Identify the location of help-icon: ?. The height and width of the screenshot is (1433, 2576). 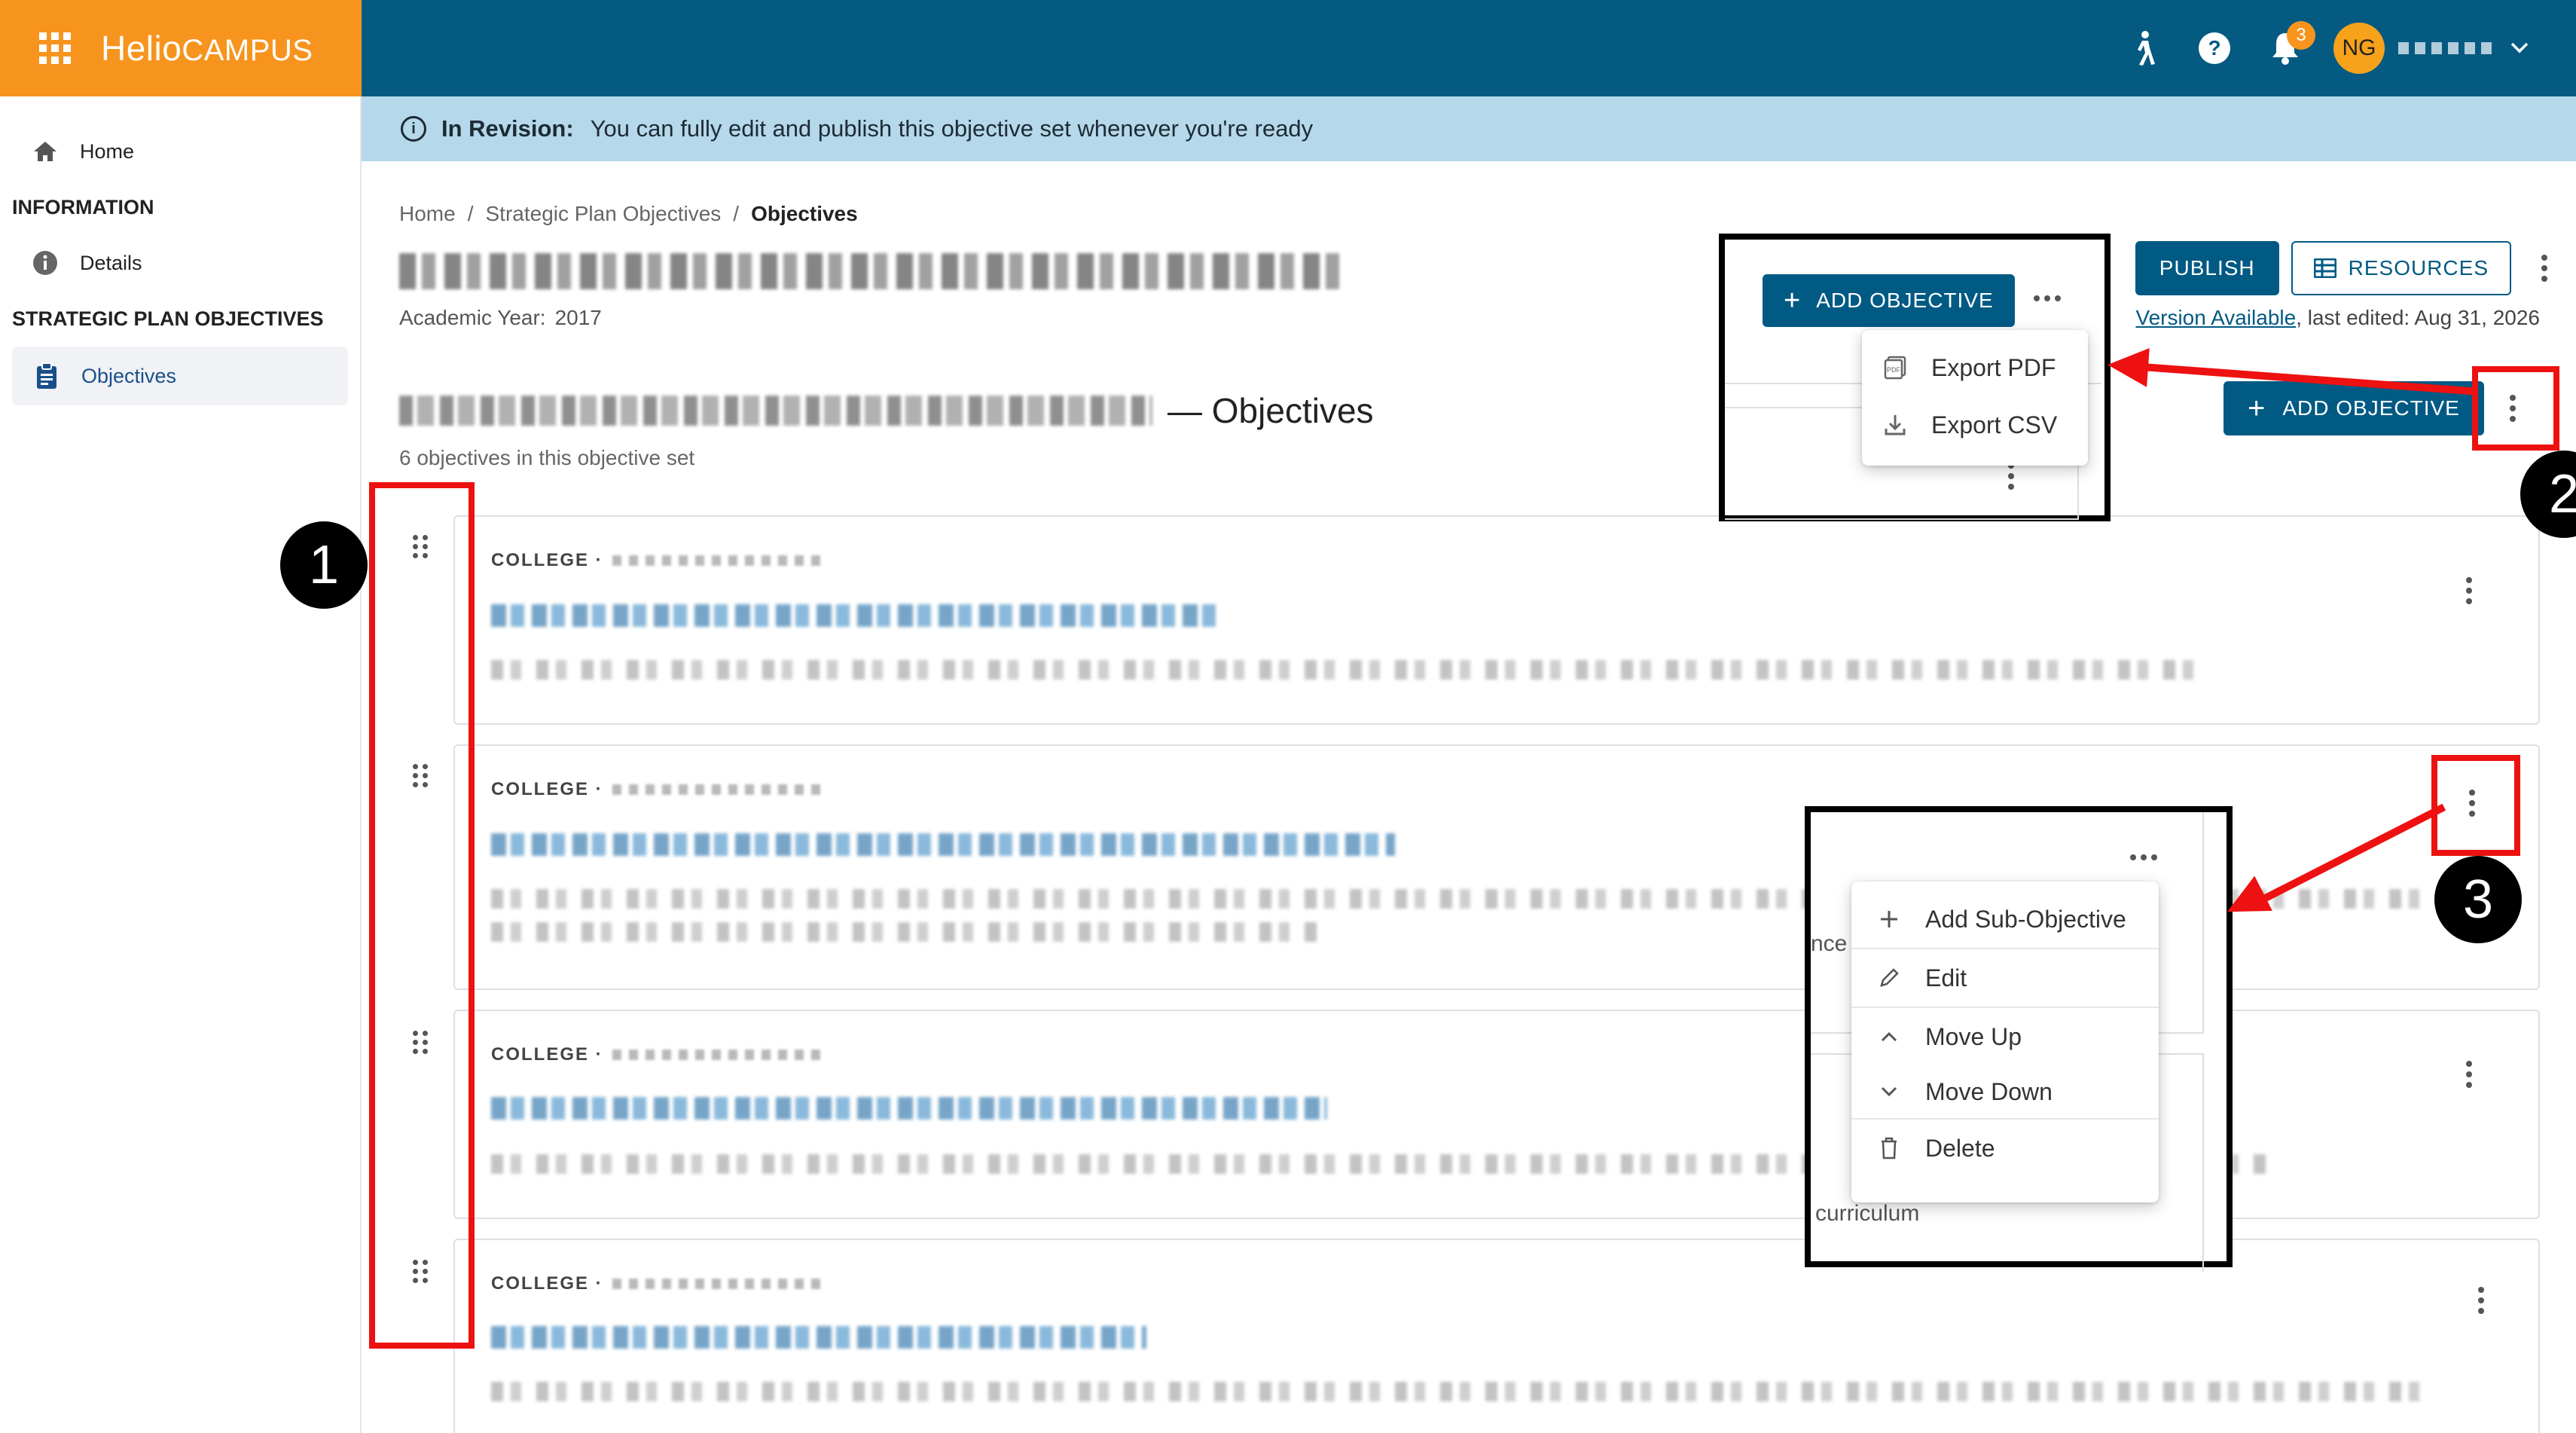
(2214, 48).